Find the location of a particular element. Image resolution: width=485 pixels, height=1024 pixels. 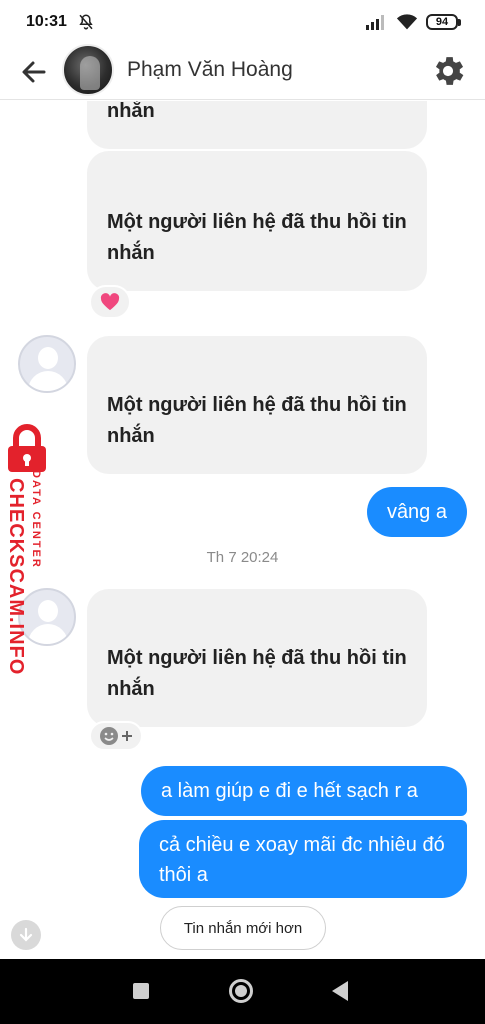

message-text: cả chiều e xoay mãi đc nhiêu đó thôi a is located at coordinates (302, 860).